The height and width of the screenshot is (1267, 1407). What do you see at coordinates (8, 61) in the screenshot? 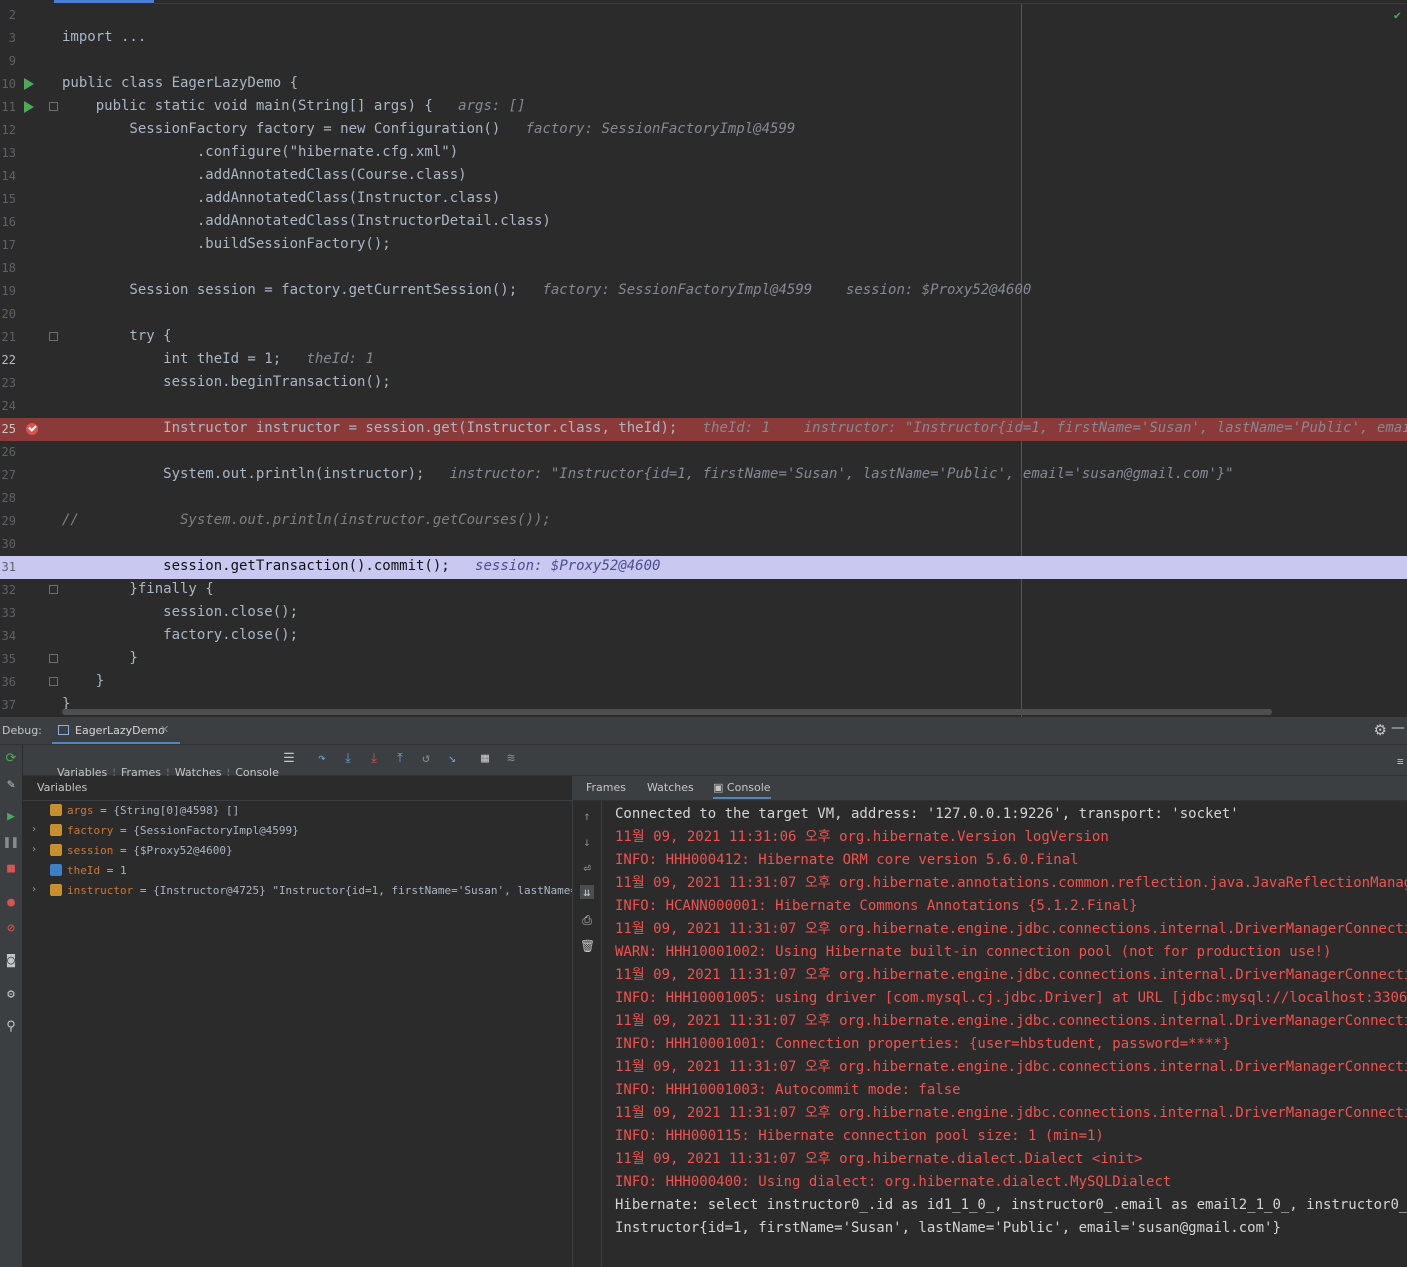
I see `line-number: 9` at bounding box center [8, 61].